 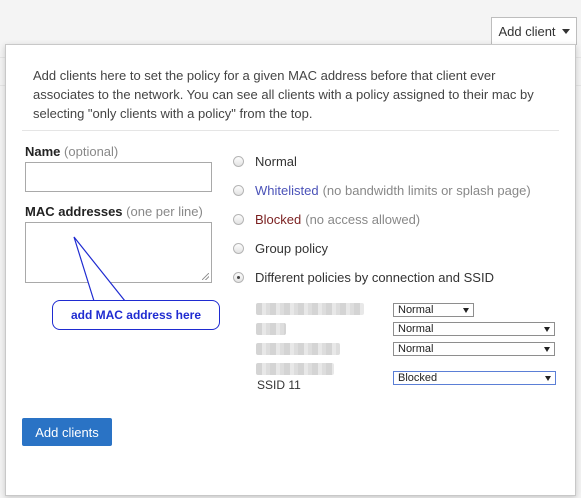 I want to click on ssid-label: SSID 11, so click(x=279, y=385).